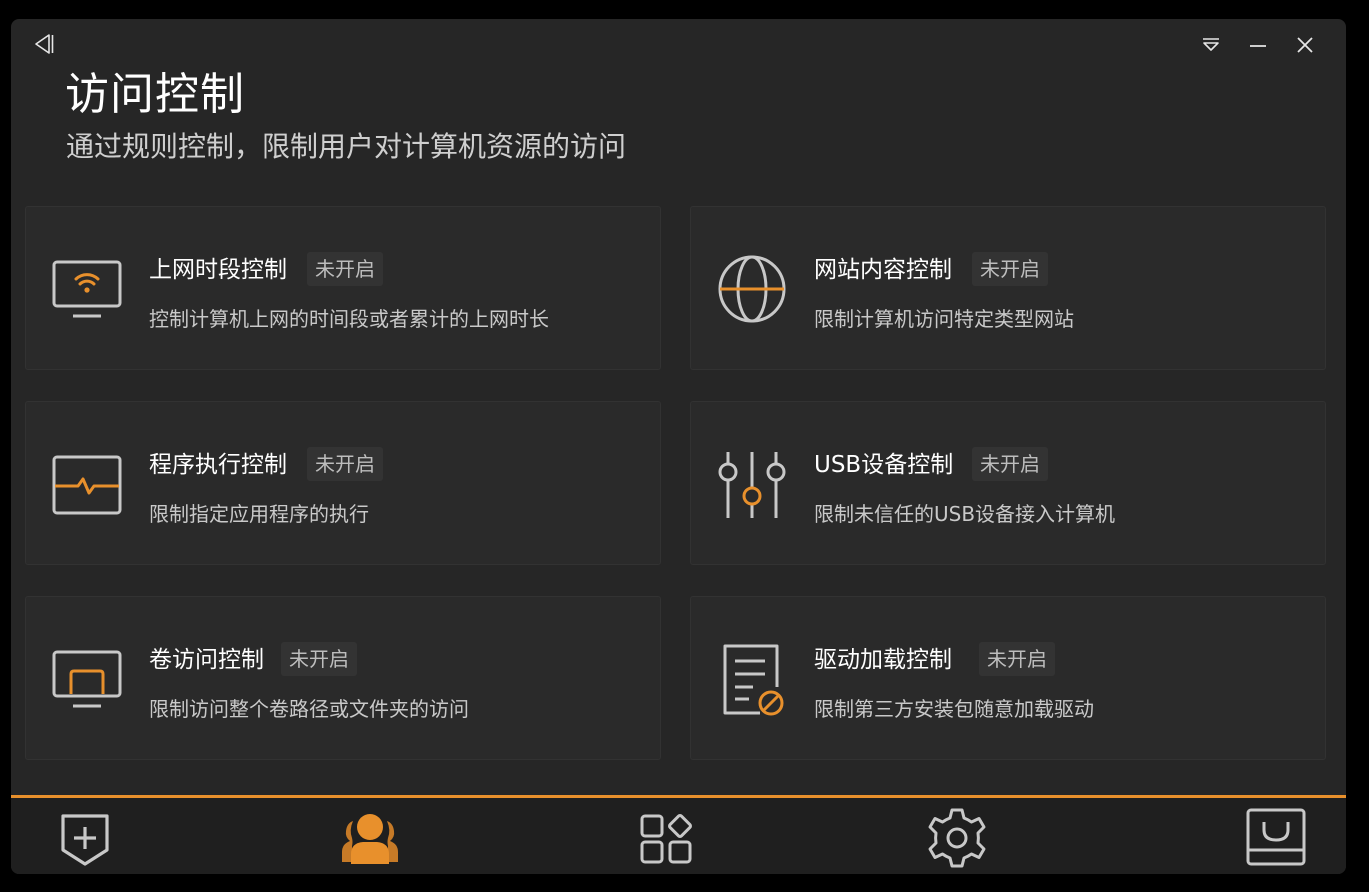 This screenshot has height=892, width=1369. Describe the element at coordinates (349, 319) in the screenshot. I see `card-description: 控制计算机上网的时间段或者累计的上网时长` at that location.